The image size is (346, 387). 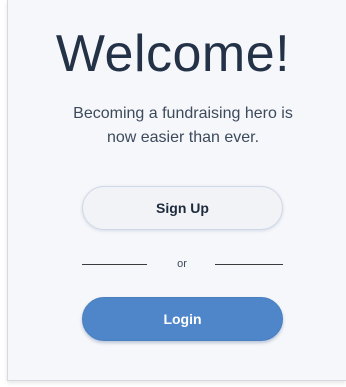 What do you see at coordinates (249, 264) in the screenshot?
I see `divider-line-right` at bounding box center [249, 264].